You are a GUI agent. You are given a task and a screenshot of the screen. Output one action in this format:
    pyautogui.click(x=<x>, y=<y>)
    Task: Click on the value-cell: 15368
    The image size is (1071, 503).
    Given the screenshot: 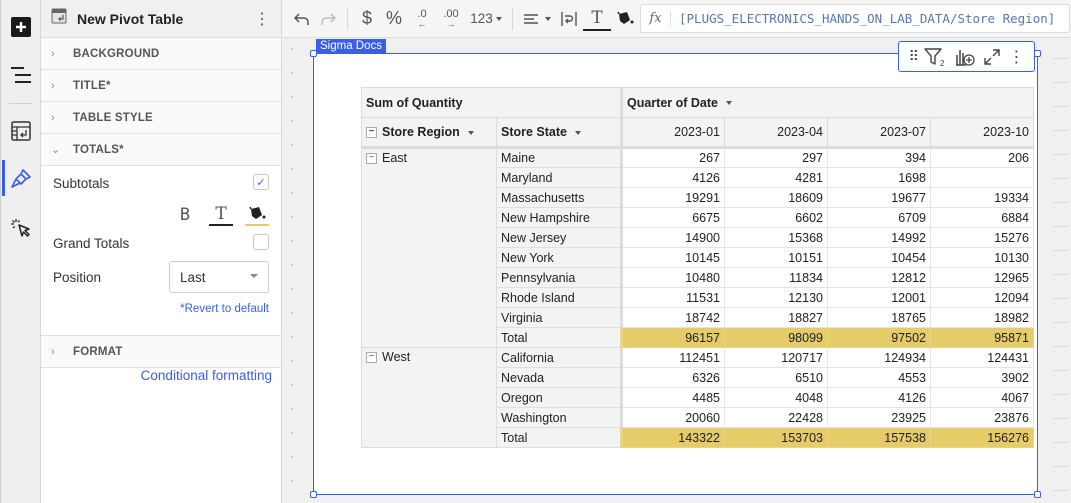 What is the action you would take?
    pyautogui.click(x=776, y=237)
    